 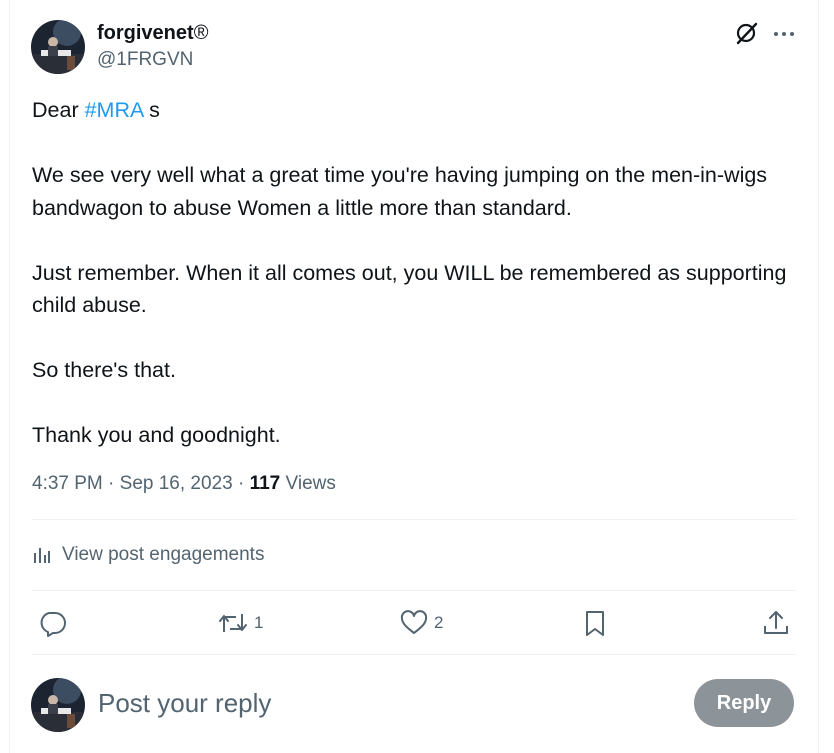 What do you see at coordinates (308, 483) in the screenshot?
I see `views-label: Views` at bounding box center [308, 483].